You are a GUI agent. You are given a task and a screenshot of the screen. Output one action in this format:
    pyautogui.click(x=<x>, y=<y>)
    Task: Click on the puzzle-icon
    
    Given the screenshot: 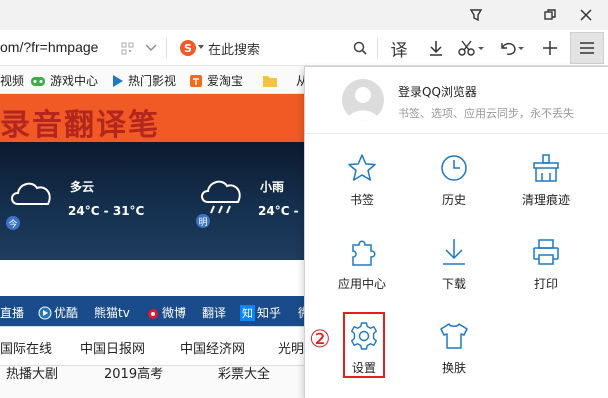 What is the action you would take?
    pyautogui.click(x=364, y=253)
    